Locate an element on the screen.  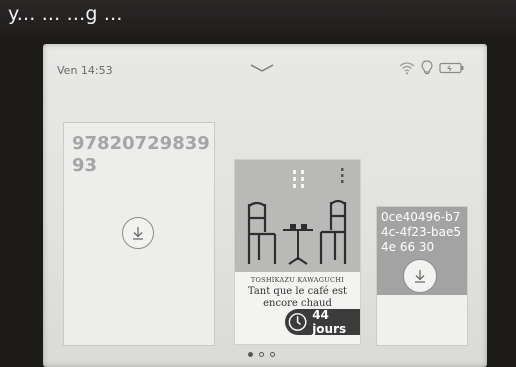
book-tile-id: 0ce40496-b74c-4f23-bae5 4e 66 30 is located at coordinates (422, 276).